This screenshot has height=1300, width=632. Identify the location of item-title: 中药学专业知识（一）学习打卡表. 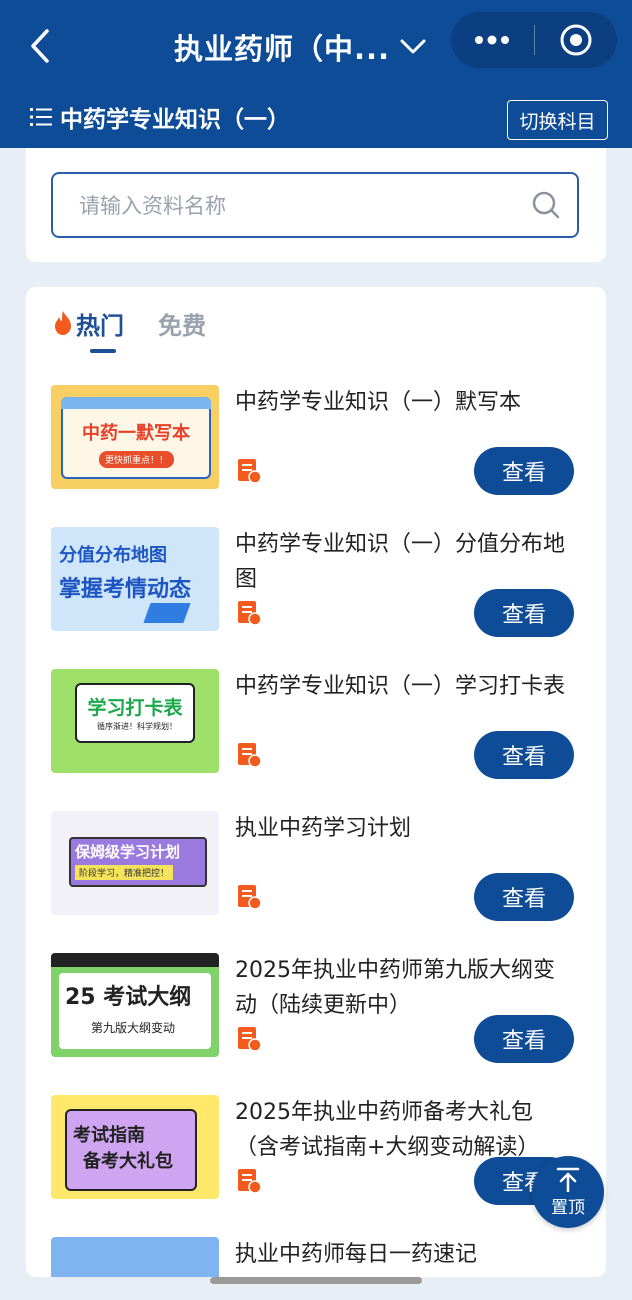
(400, 686).